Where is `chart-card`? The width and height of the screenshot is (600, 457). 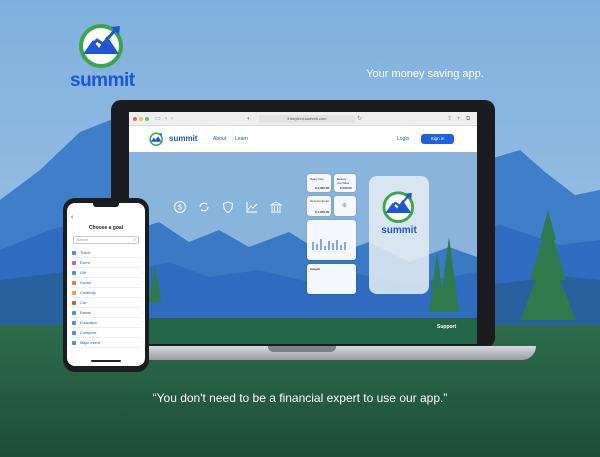
chart-card is located at coordinates (331, 240).